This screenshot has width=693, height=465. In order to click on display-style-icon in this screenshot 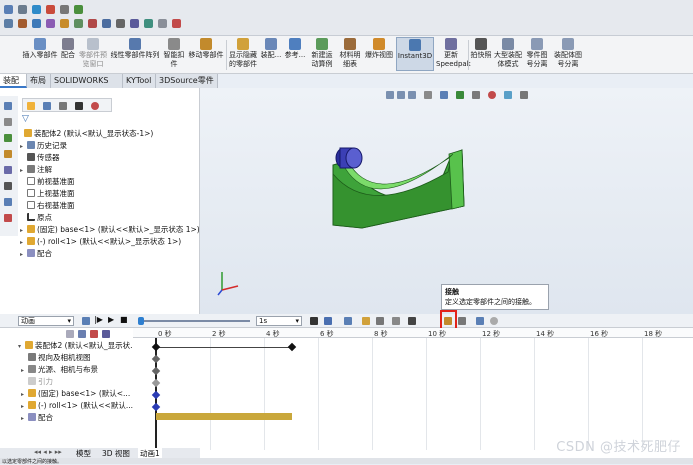, I will do `click(36, 23)`.